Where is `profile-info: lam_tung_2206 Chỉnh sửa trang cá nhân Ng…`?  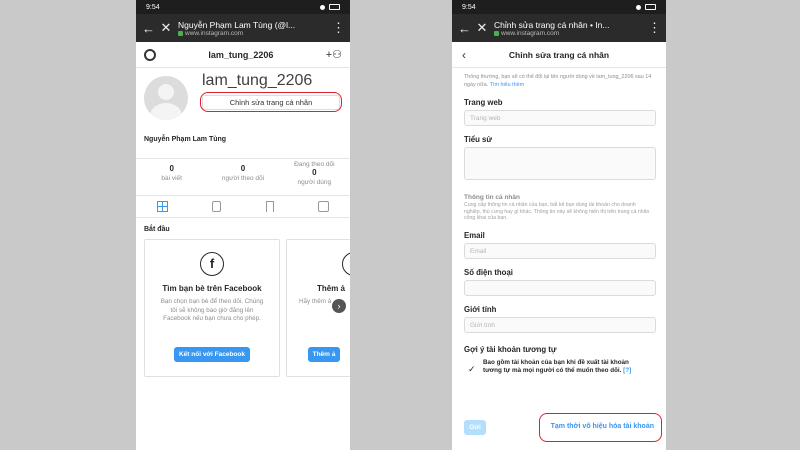
profile-info: lam_tung_2206 Chỉnh sửa trang cá nhân Ng… is located at coordinates (243, 113).